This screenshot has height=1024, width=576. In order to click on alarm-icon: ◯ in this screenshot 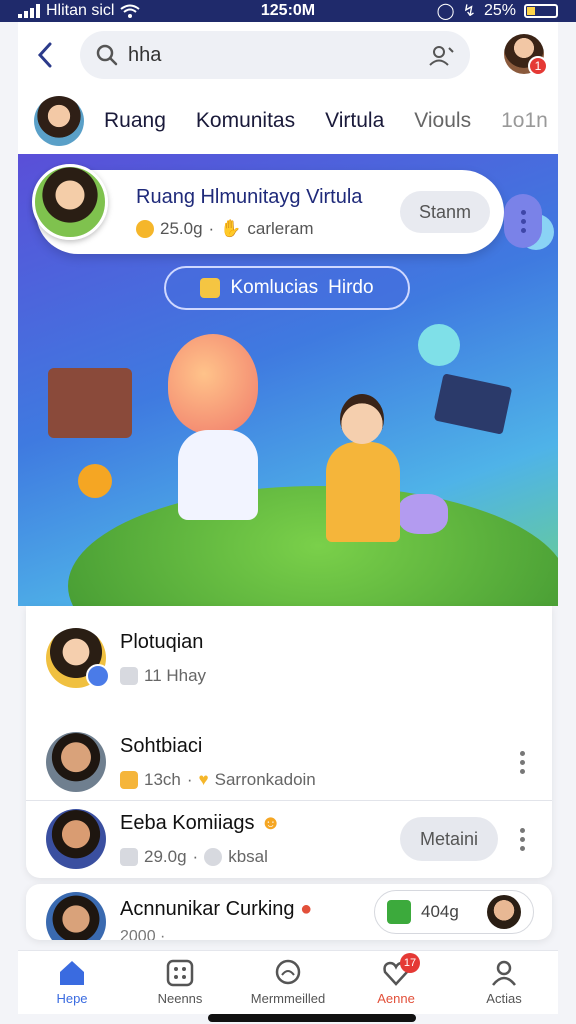, I will do `click(445, 11)`.